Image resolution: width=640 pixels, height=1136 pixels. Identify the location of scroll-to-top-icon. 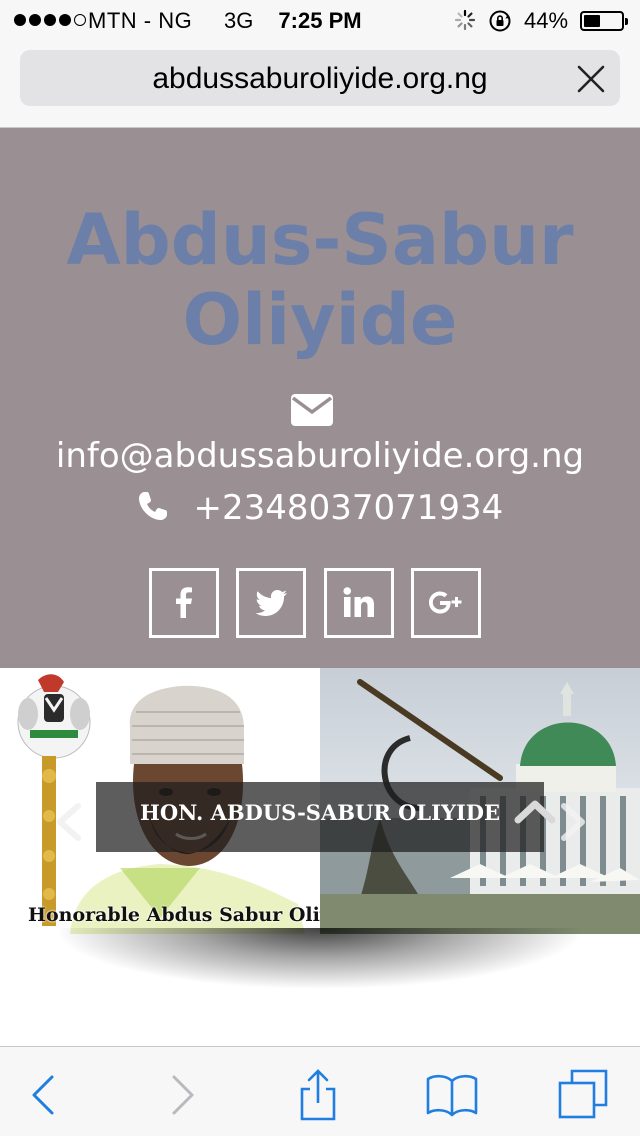
(535, 811).